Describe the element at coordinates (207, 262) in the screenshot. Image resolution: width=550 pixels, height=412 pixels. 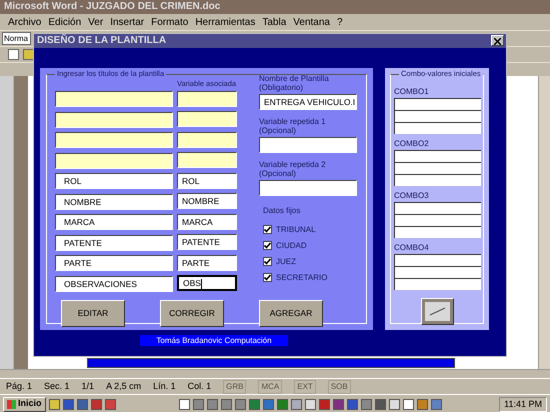
I see `variable-field: PARTE` at that location.